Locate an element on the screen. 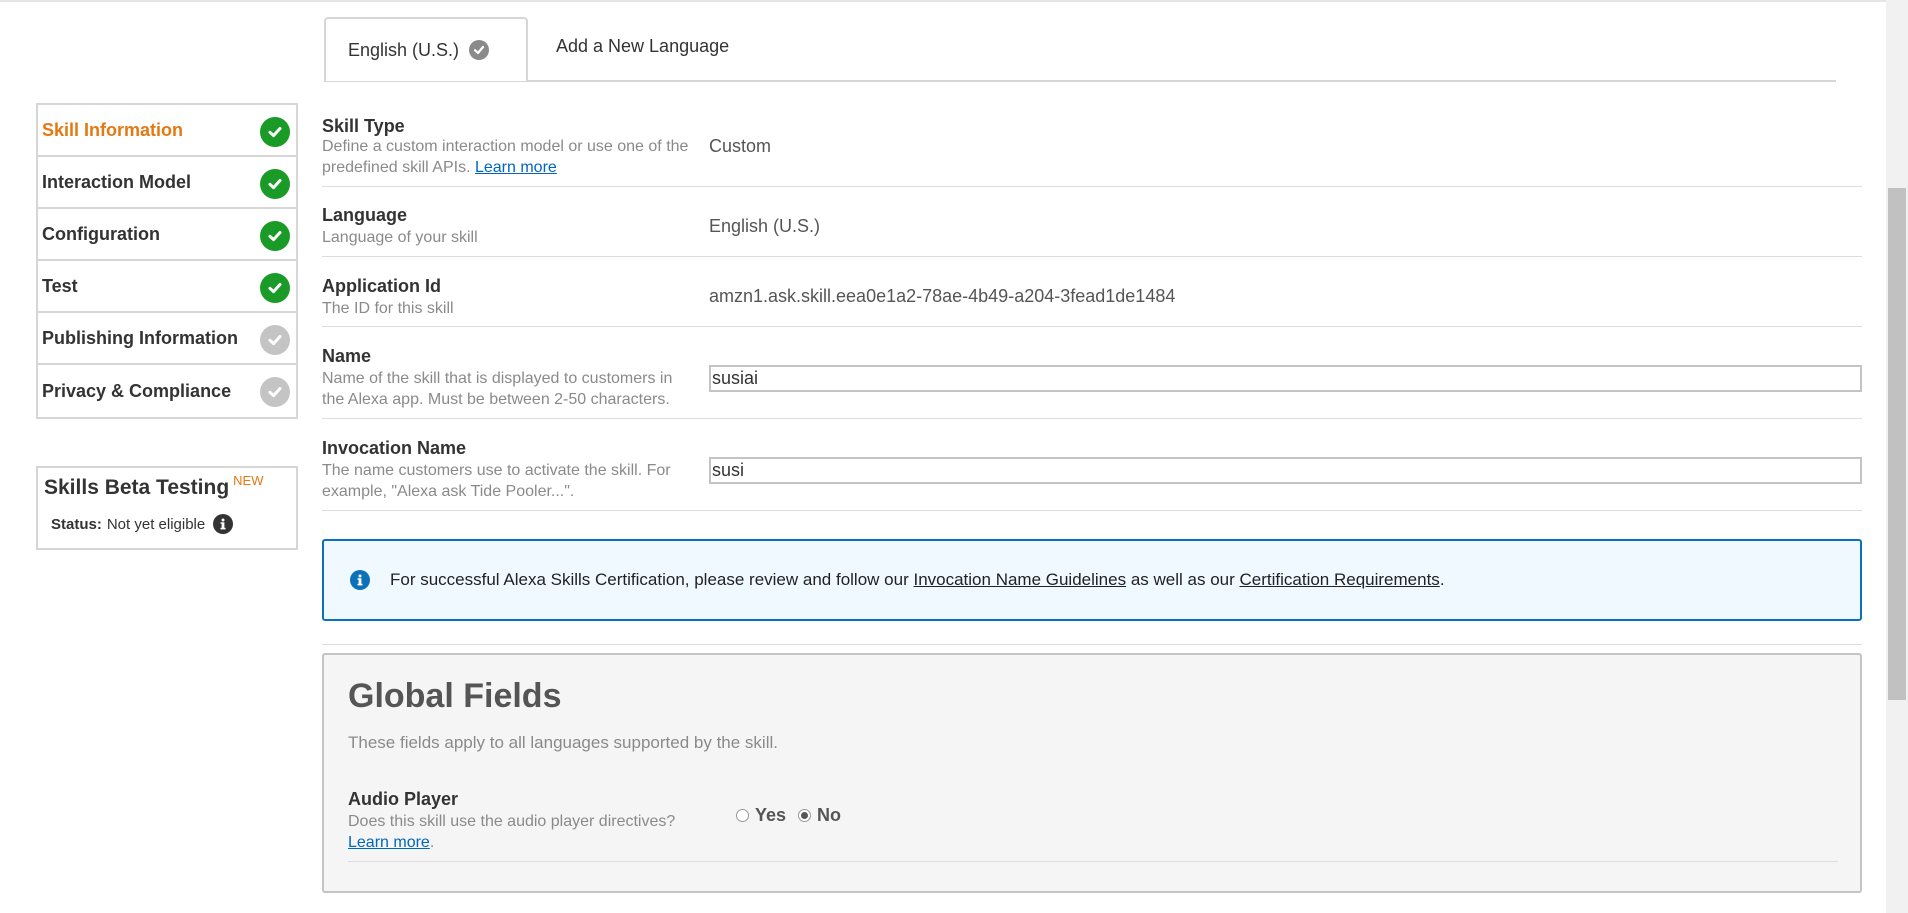 This screenshot has height=913, width=1908. radio-selected-dot is located at coordinates (805, 815).